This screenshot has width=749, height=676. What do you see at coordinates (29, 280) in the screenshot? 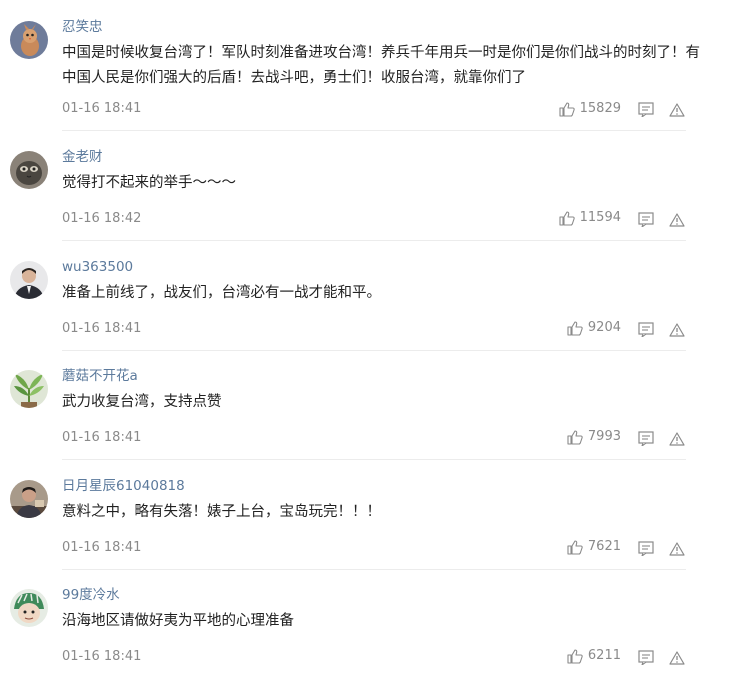
I see `suit-man-avatar-icon` at bounding box center [29, 280].